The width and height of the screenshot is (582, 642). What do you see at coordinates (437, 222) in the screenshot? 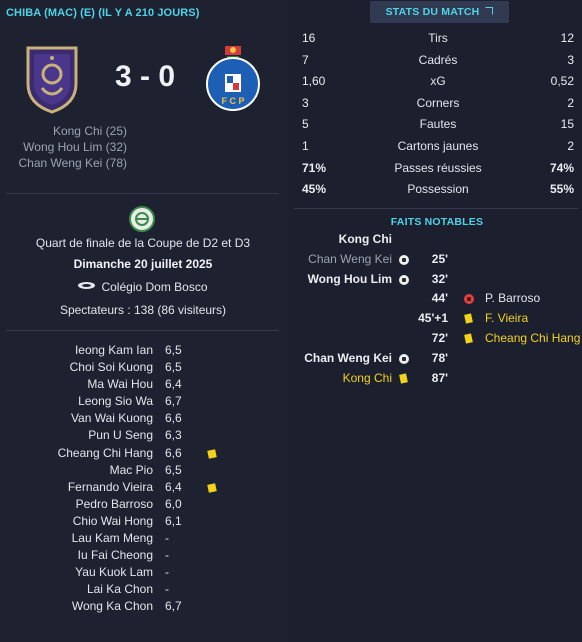
I see `notable-facts-title: FAITS NOTABLES` at bounding box center [437, 222].